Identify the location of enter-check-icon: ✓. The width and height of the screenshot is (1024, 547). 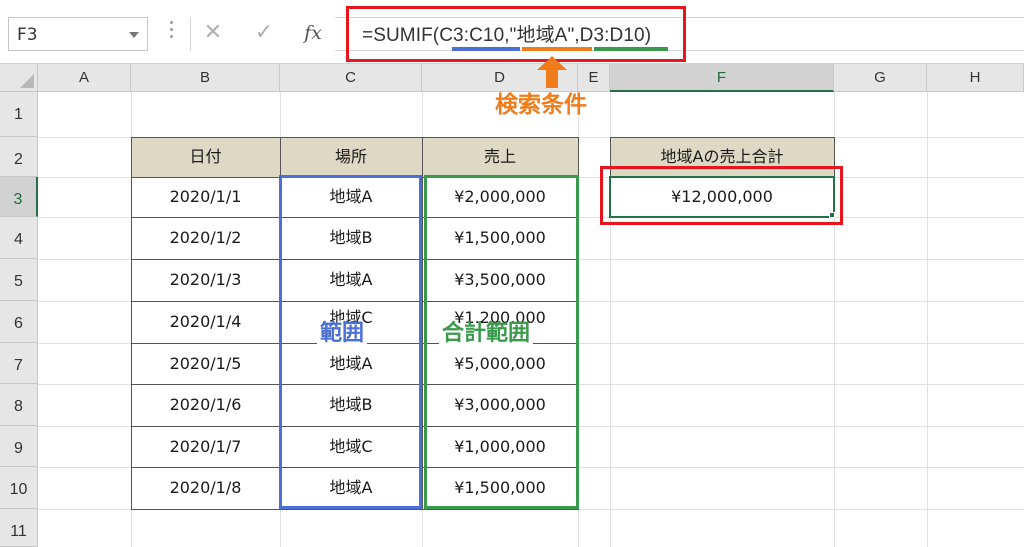
(264, 33).